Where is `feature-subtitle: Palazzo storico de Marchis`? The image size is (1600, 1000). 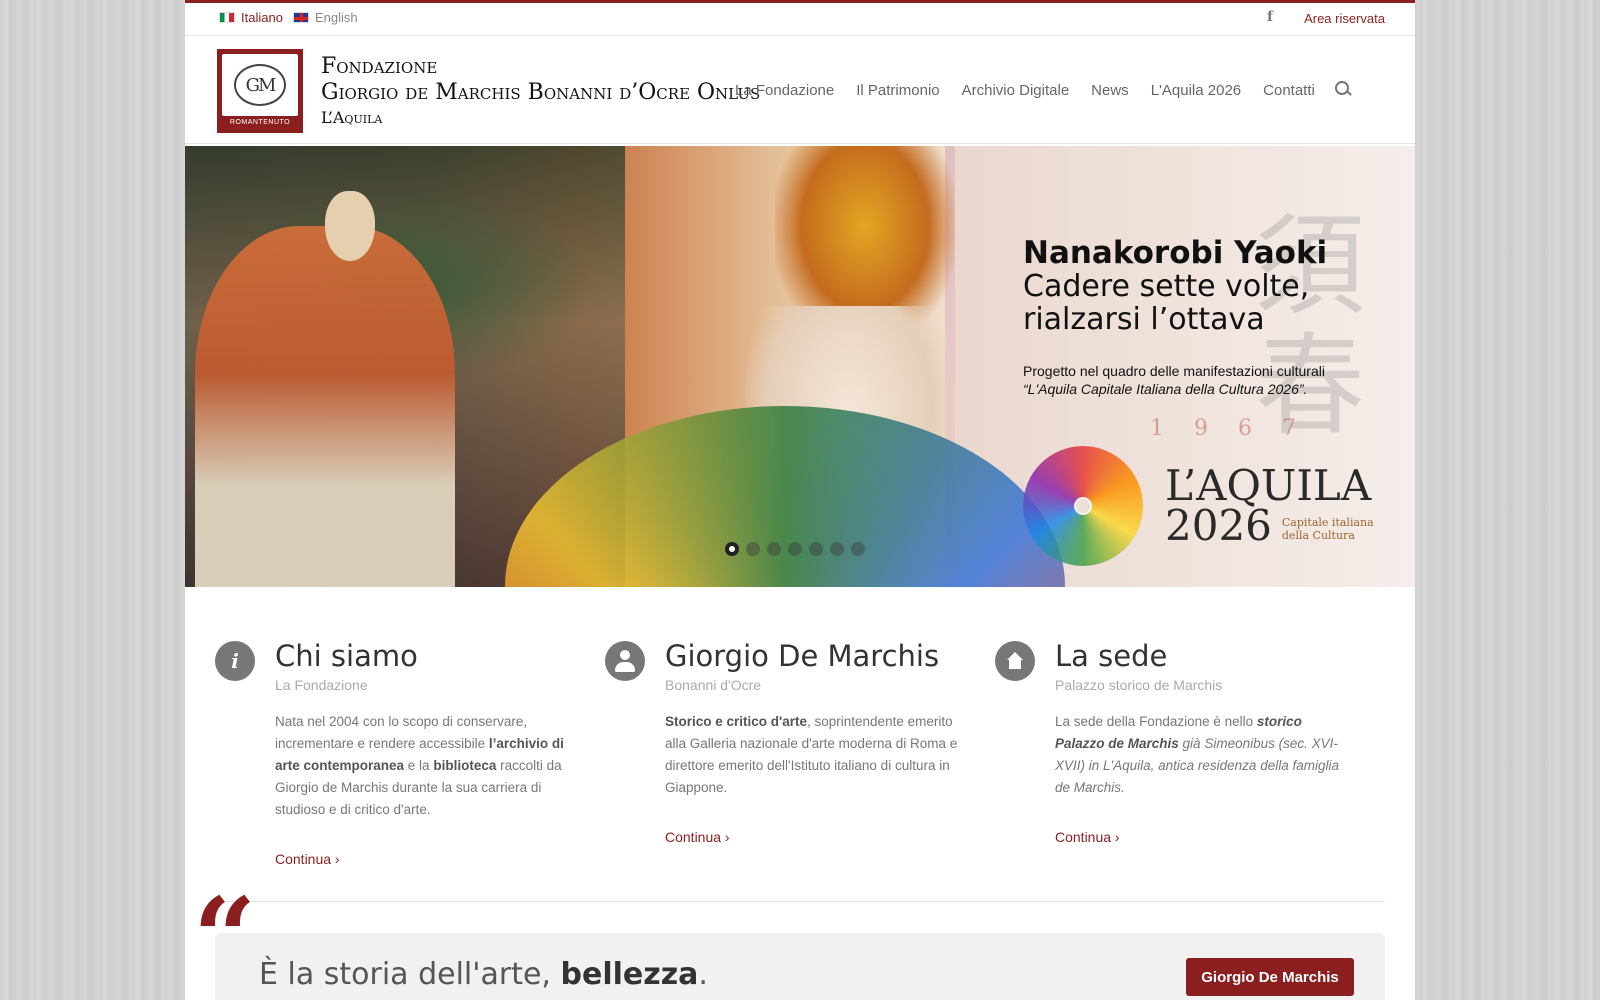
feature-subtitle: Palazzo storico de Marchis is located at coordinates (1139, 685).